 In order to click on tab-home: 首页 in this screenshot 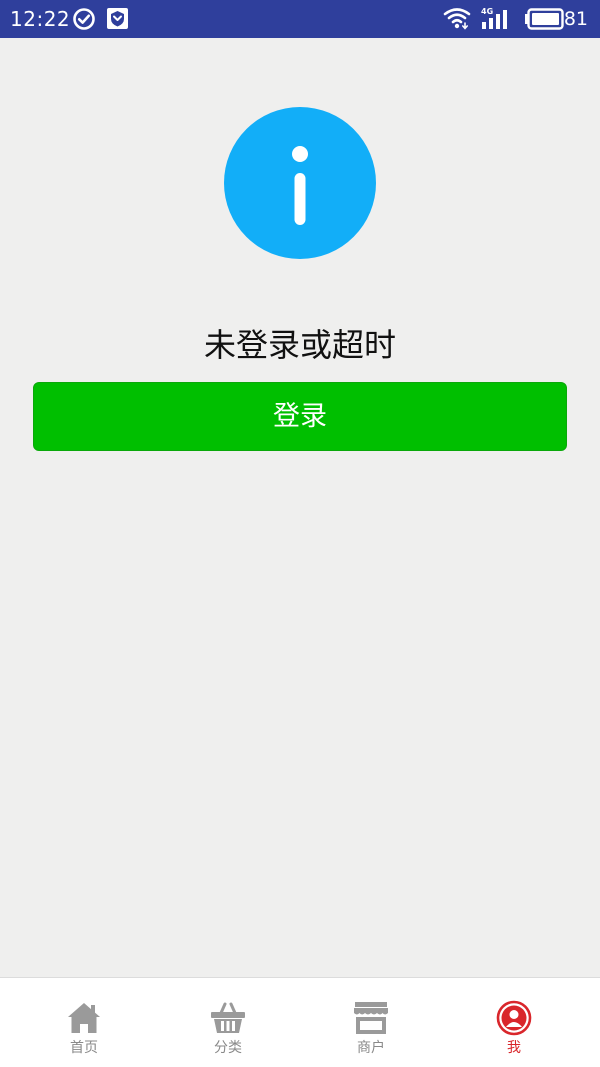, I will do `click(84, 1022)`.